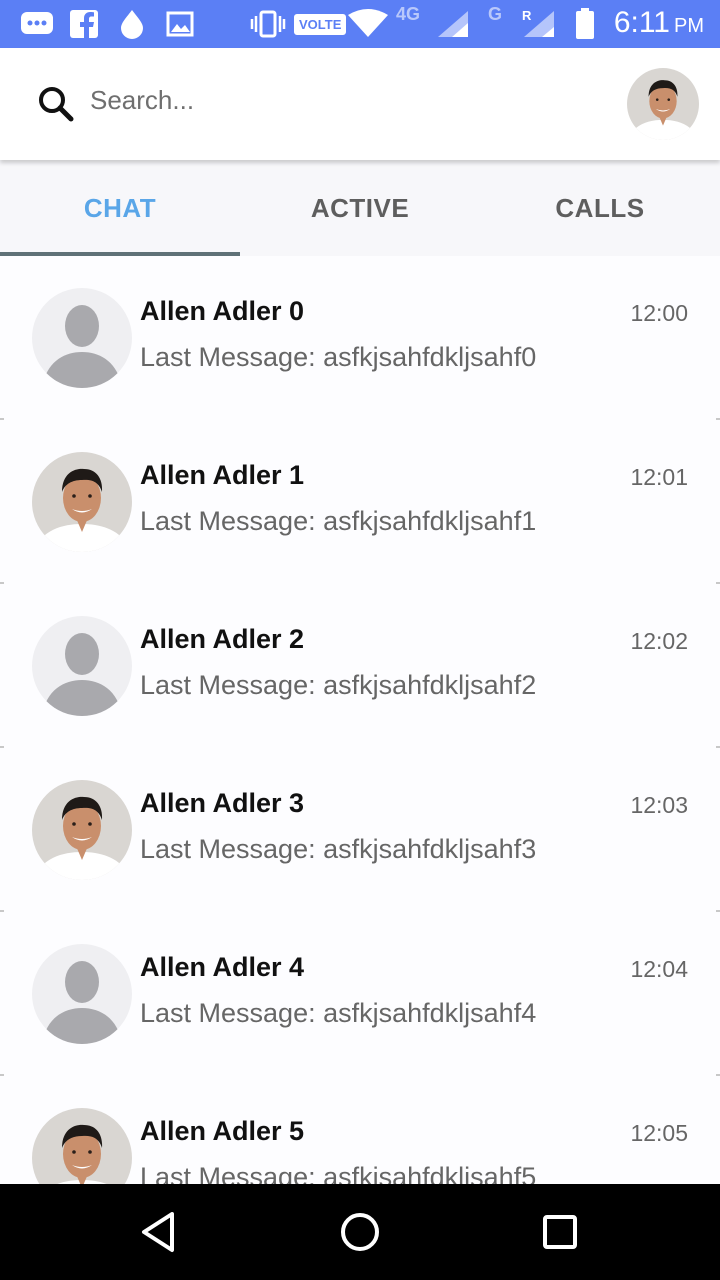 This screenshot has width=720, height=1280. What do you see at coordinates (132, 24) in the screenshot?
I see `drop-notification-icon` at bounding box center [132, 24].